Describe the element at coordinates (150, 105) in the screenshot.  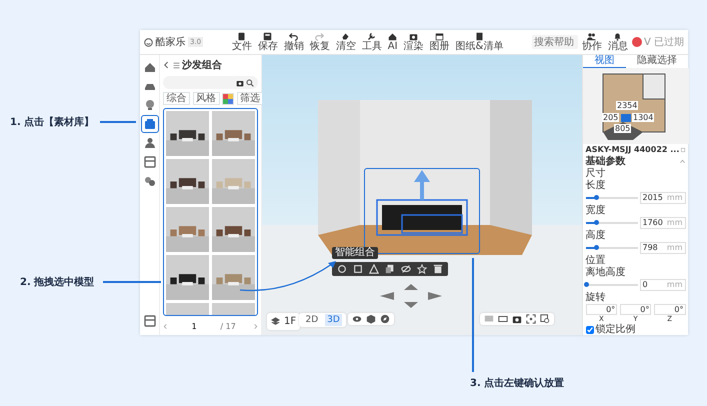
I see `lamp-icon` at that location.